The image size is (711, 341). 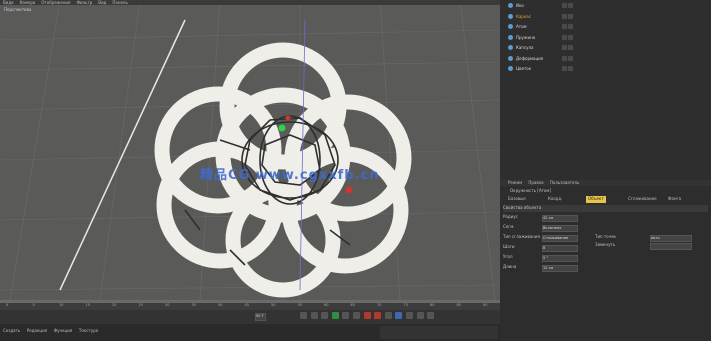 I want to click on attr-label: Угол, so click(x=508, y=256).